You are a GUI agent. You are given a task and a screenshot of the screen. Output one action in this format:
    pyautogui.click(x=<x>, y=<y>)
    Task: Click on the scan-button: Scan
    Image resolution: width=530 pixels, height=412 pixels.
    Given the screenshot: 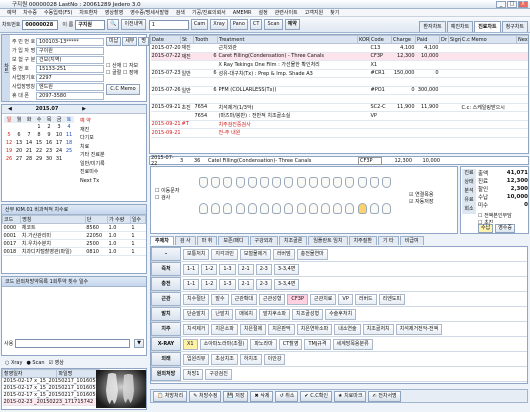 What is the action you would take?
    pyautogui.click(x=273, y=24)
    